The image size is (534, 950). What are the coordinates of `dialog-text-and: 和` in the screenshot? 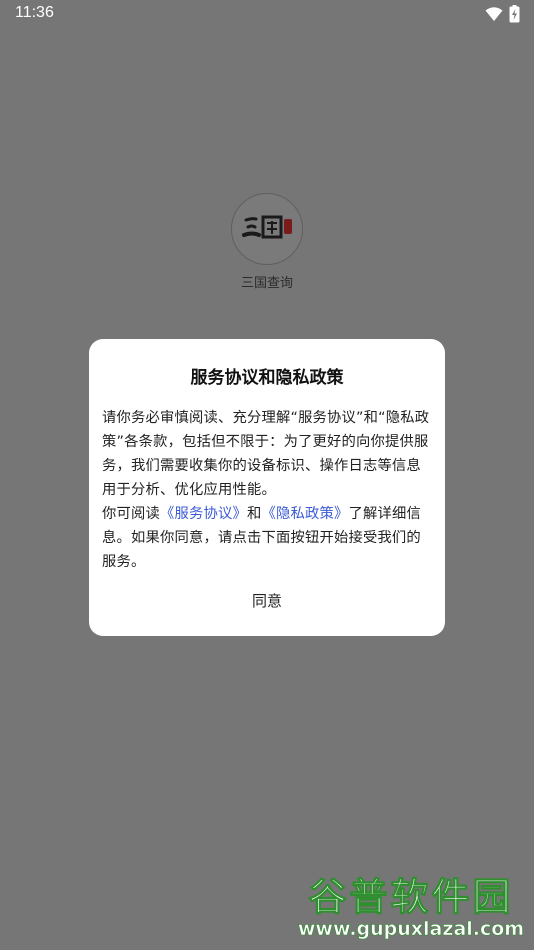 It's located at (254, 514).